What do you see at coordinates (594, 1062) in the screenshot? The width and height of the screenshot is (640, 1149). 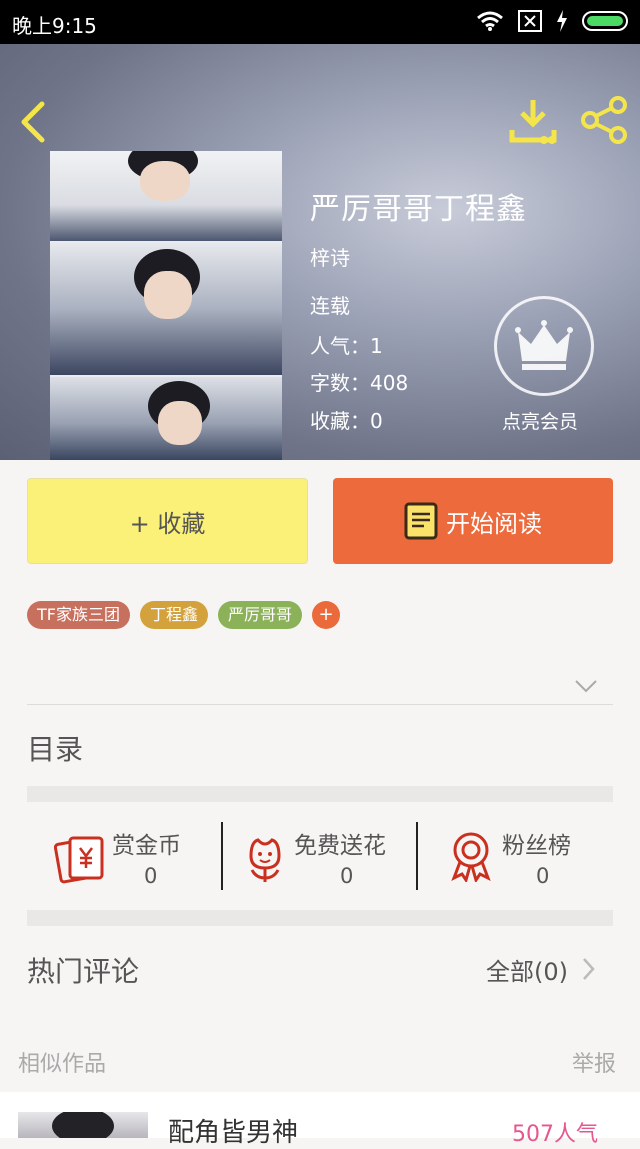 I see `report-link: 举报` at bounding box center [594, 1062].